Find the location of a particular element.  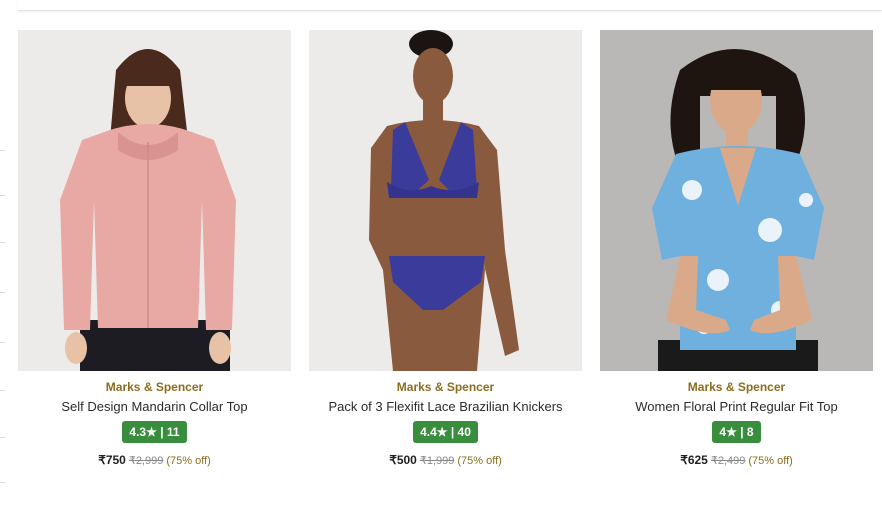

rating-badge: 4.3★ | 11 is located at coordinates (154, 432).